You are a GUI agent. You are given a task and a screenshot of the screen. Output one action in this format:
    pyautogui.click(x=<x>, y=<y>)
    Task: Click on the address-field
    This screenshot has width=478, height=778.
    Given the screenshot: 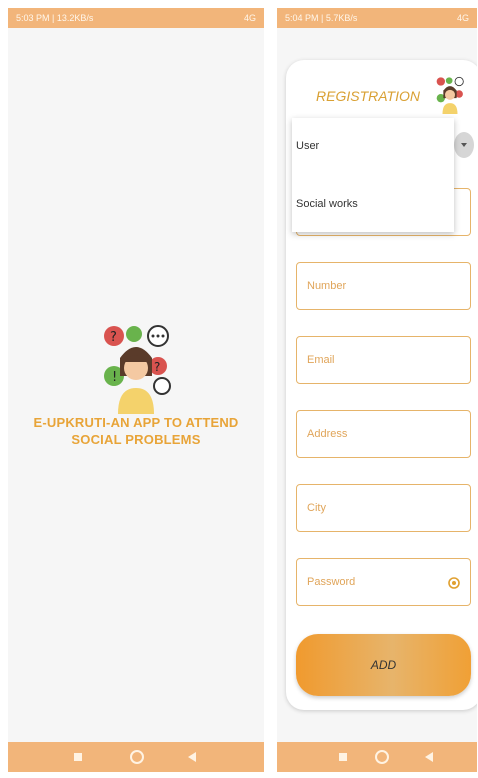 What is the action you would take?
    pyautogui.click(x=383, y=434)
    